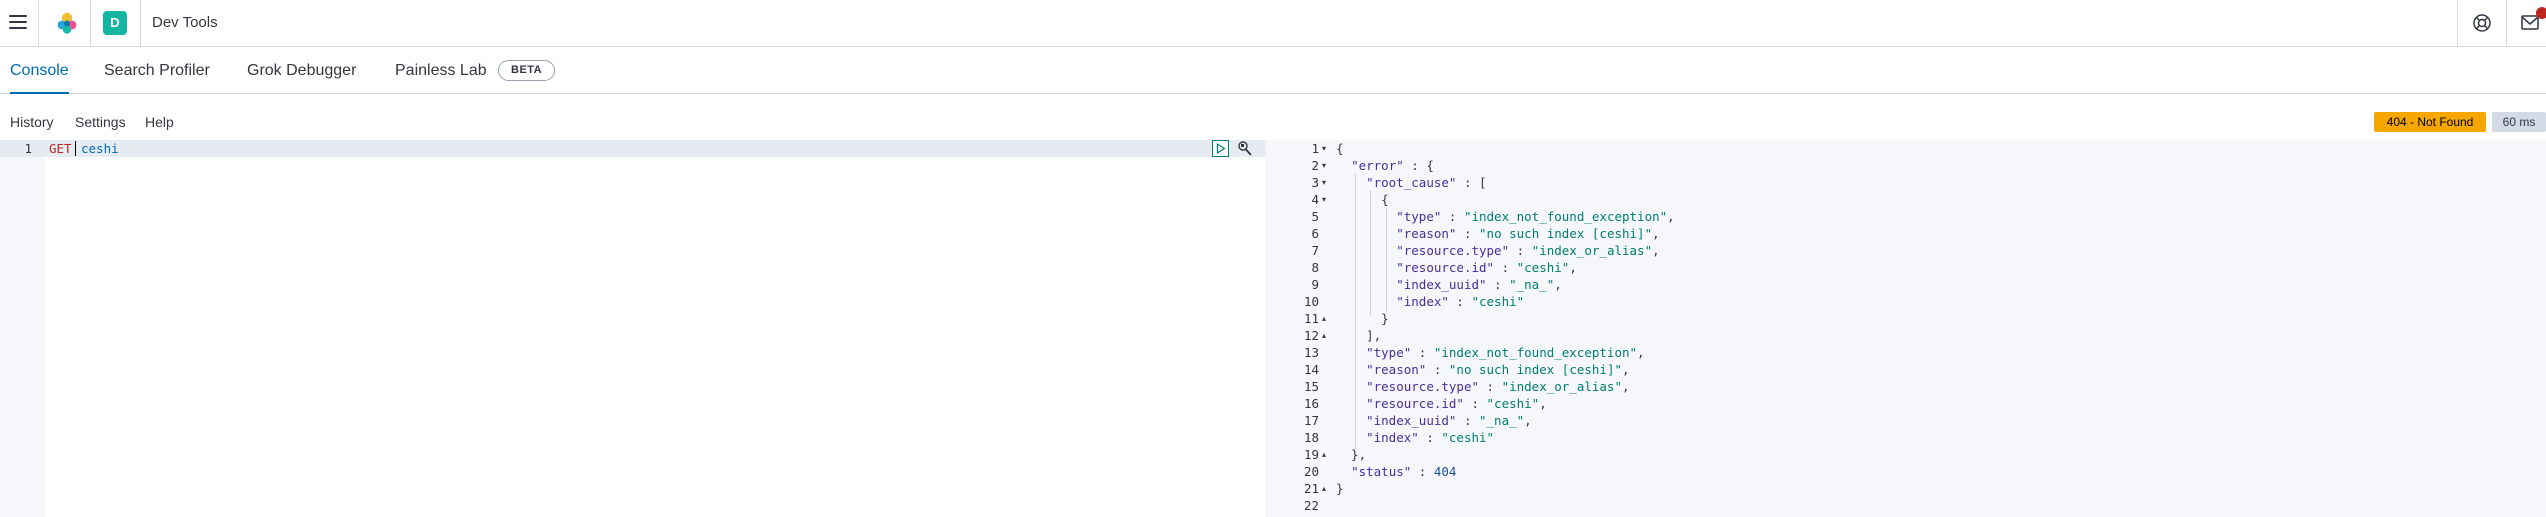  What do you see at coordinates (39, 71) in the screenshot?
I see `tab-console: Console` at bounding box center [39, 71].